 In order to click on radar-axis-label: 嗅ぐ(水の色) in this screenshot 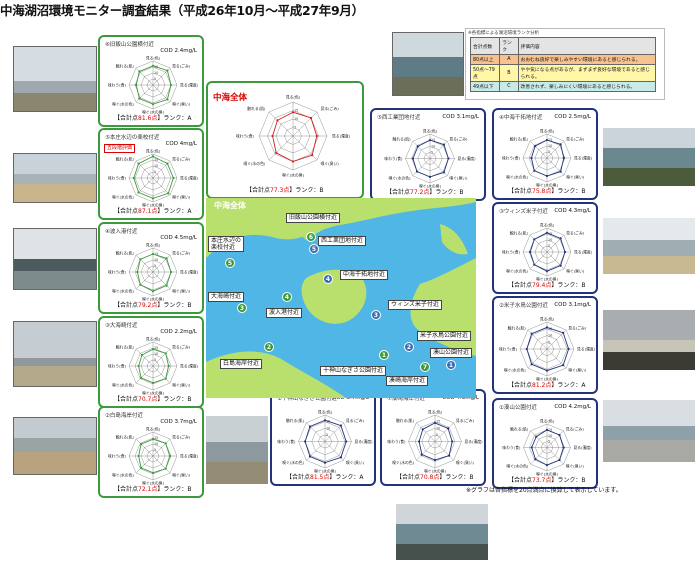, I will do `click(123, 291)`.